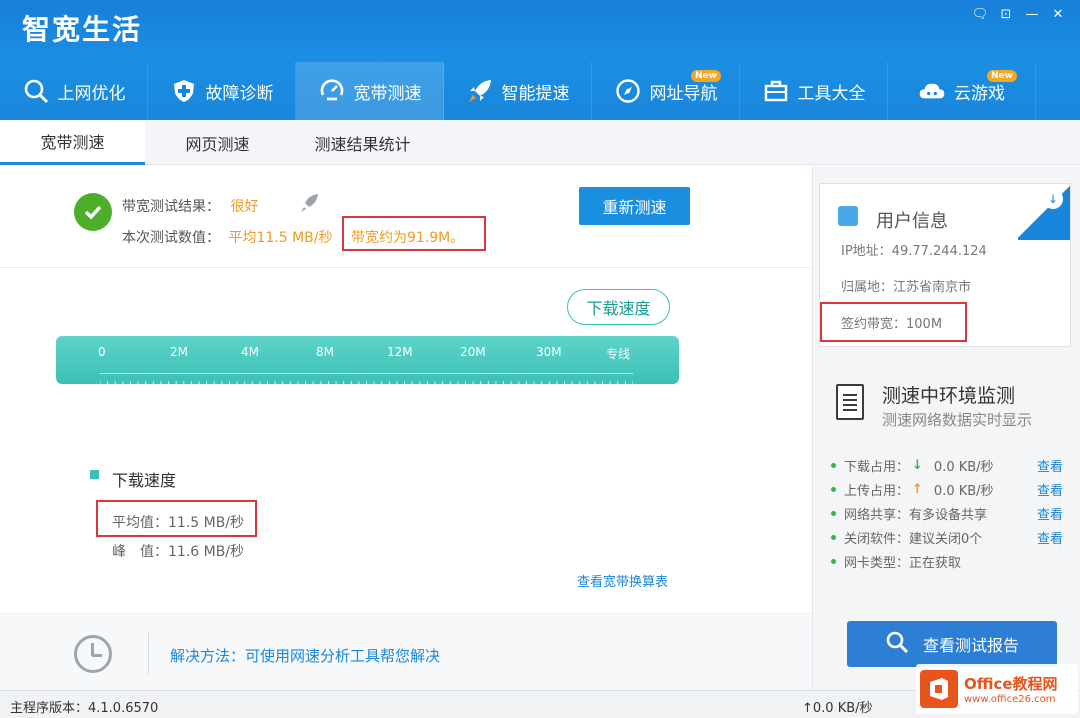 Image resolution: width=1080 pixels, height=718 pixels. Describe the element at coordinates (1002, 76) in the screenshot. I see `new-badge: New` at that location.